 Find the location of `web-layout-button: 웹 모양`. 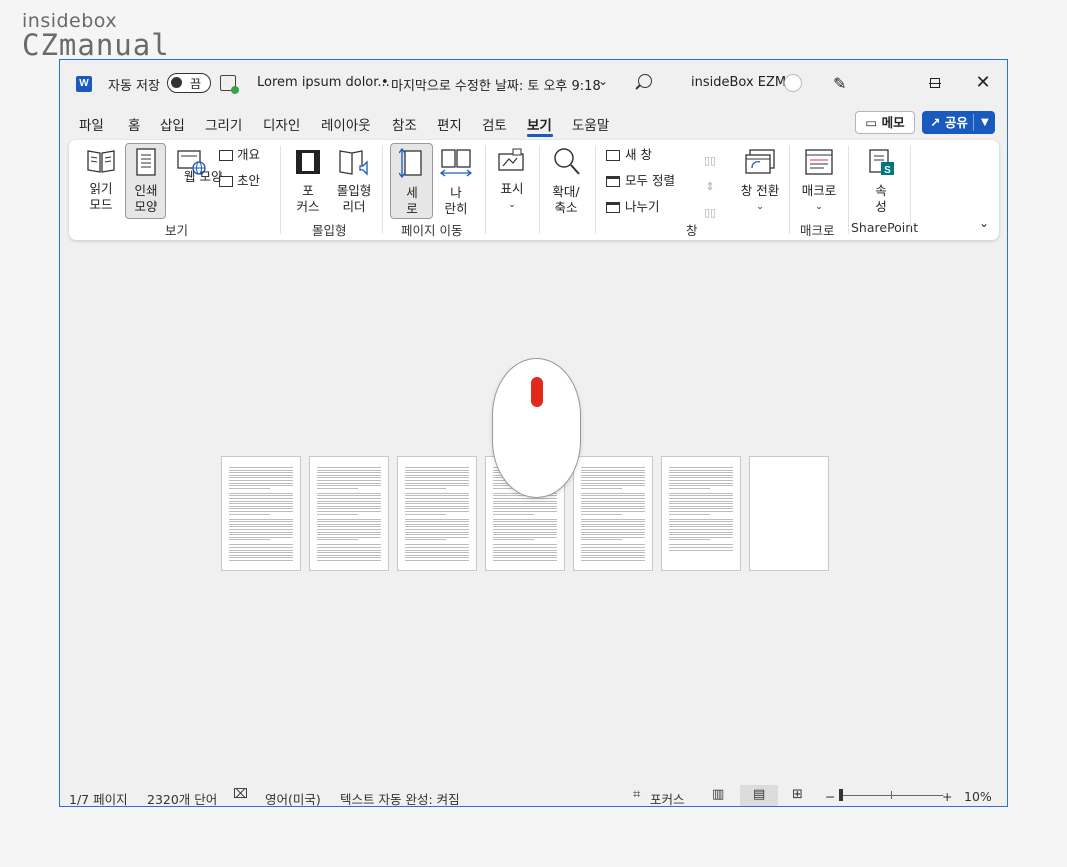

web-layout-button: 웹 모양 is located at coordinates (196, 166).